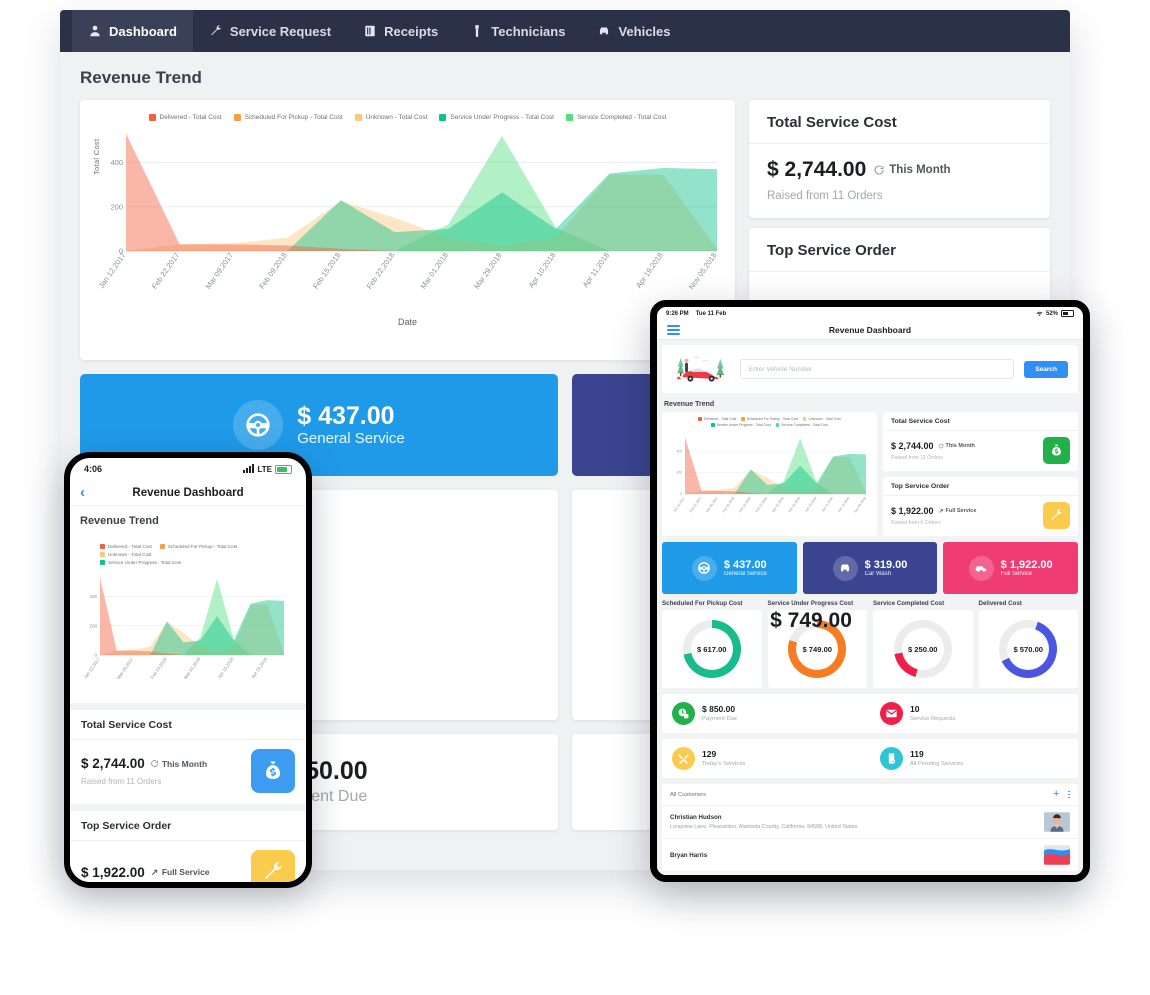 This screenshot has width=1150, height=995. I want to click on search-button: Search, so click(1046, 369).